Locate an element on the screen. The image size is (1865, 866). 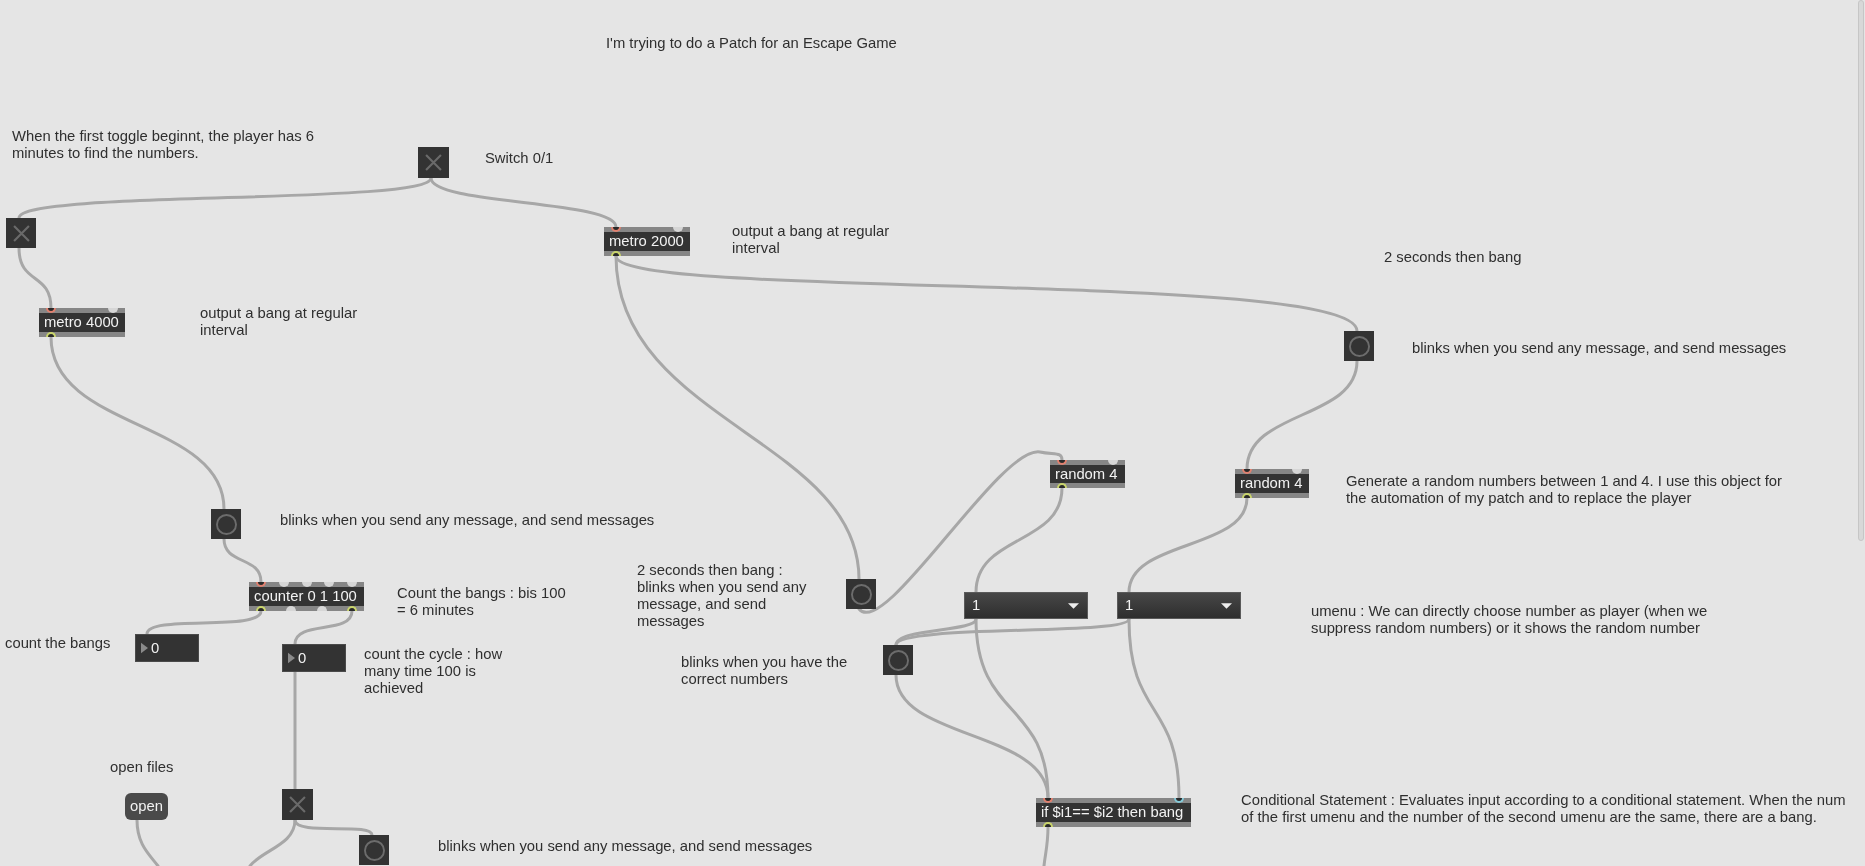
patch-object: metro 4000 is located at coordinates (82, 322).